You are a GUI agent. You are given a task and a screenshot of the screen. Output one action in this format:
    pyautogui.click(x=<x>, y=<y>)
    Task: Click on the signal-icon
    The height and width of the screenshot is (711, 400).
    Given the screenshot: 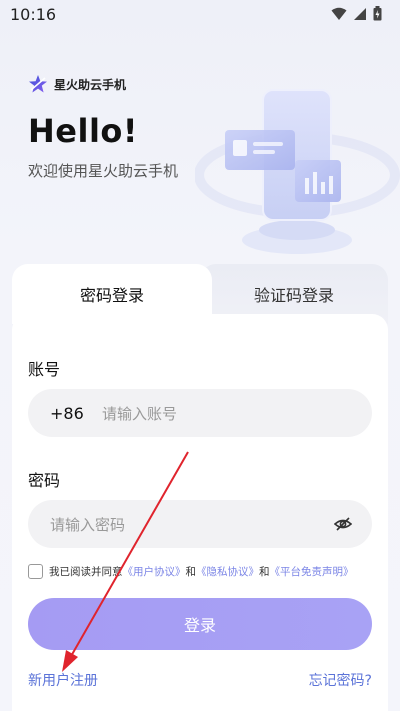 What is the action you would take?
    pyautogui.click(x=360, y=13)
    